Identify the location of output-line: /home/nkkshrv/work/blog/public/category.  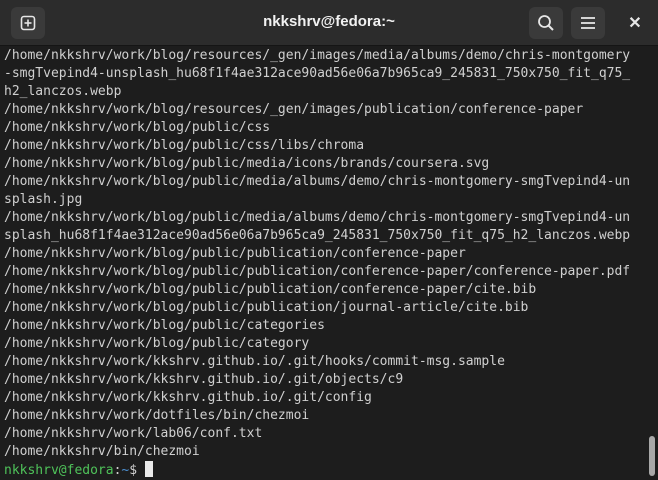
(157, 343).